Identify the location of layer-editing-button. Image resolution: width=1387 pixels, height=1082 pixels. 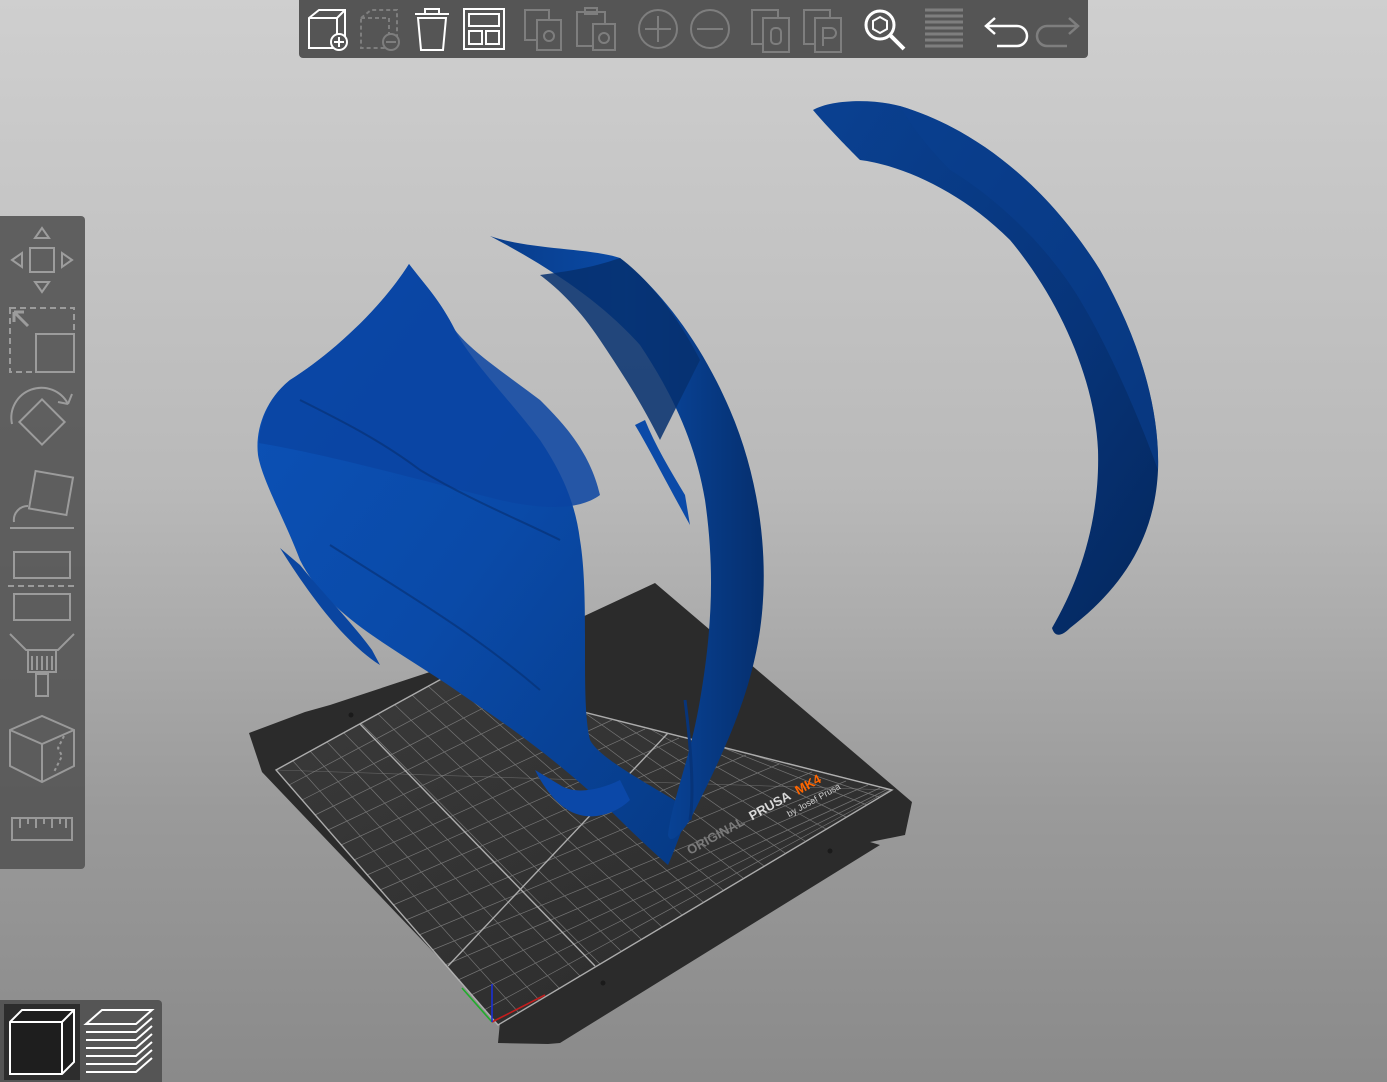
(944, 29).